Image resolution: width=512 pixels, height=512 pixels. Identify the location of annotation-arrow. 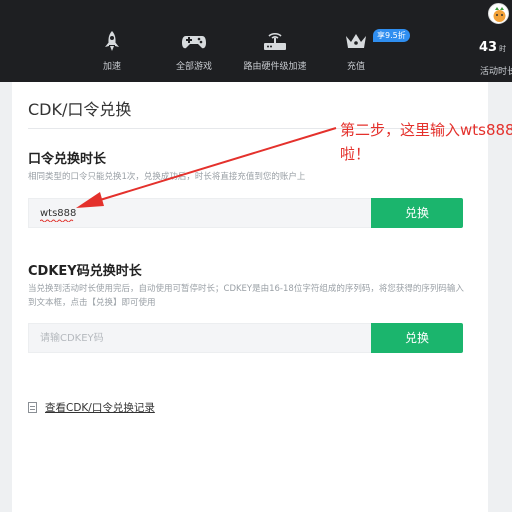
(206, 167).